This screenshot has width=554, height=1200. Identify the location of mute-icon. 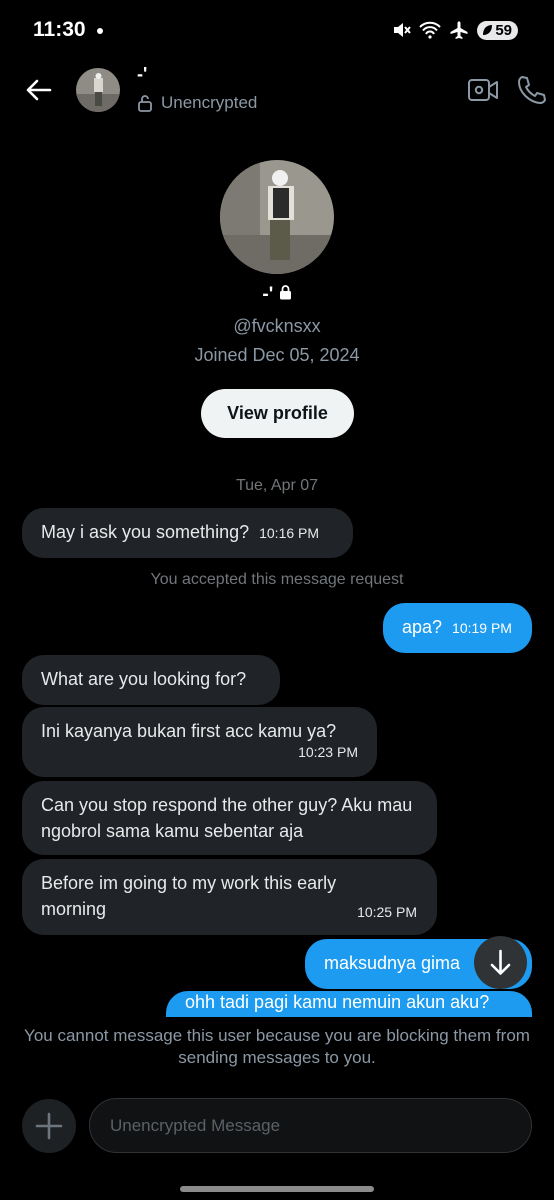
(403, 30).